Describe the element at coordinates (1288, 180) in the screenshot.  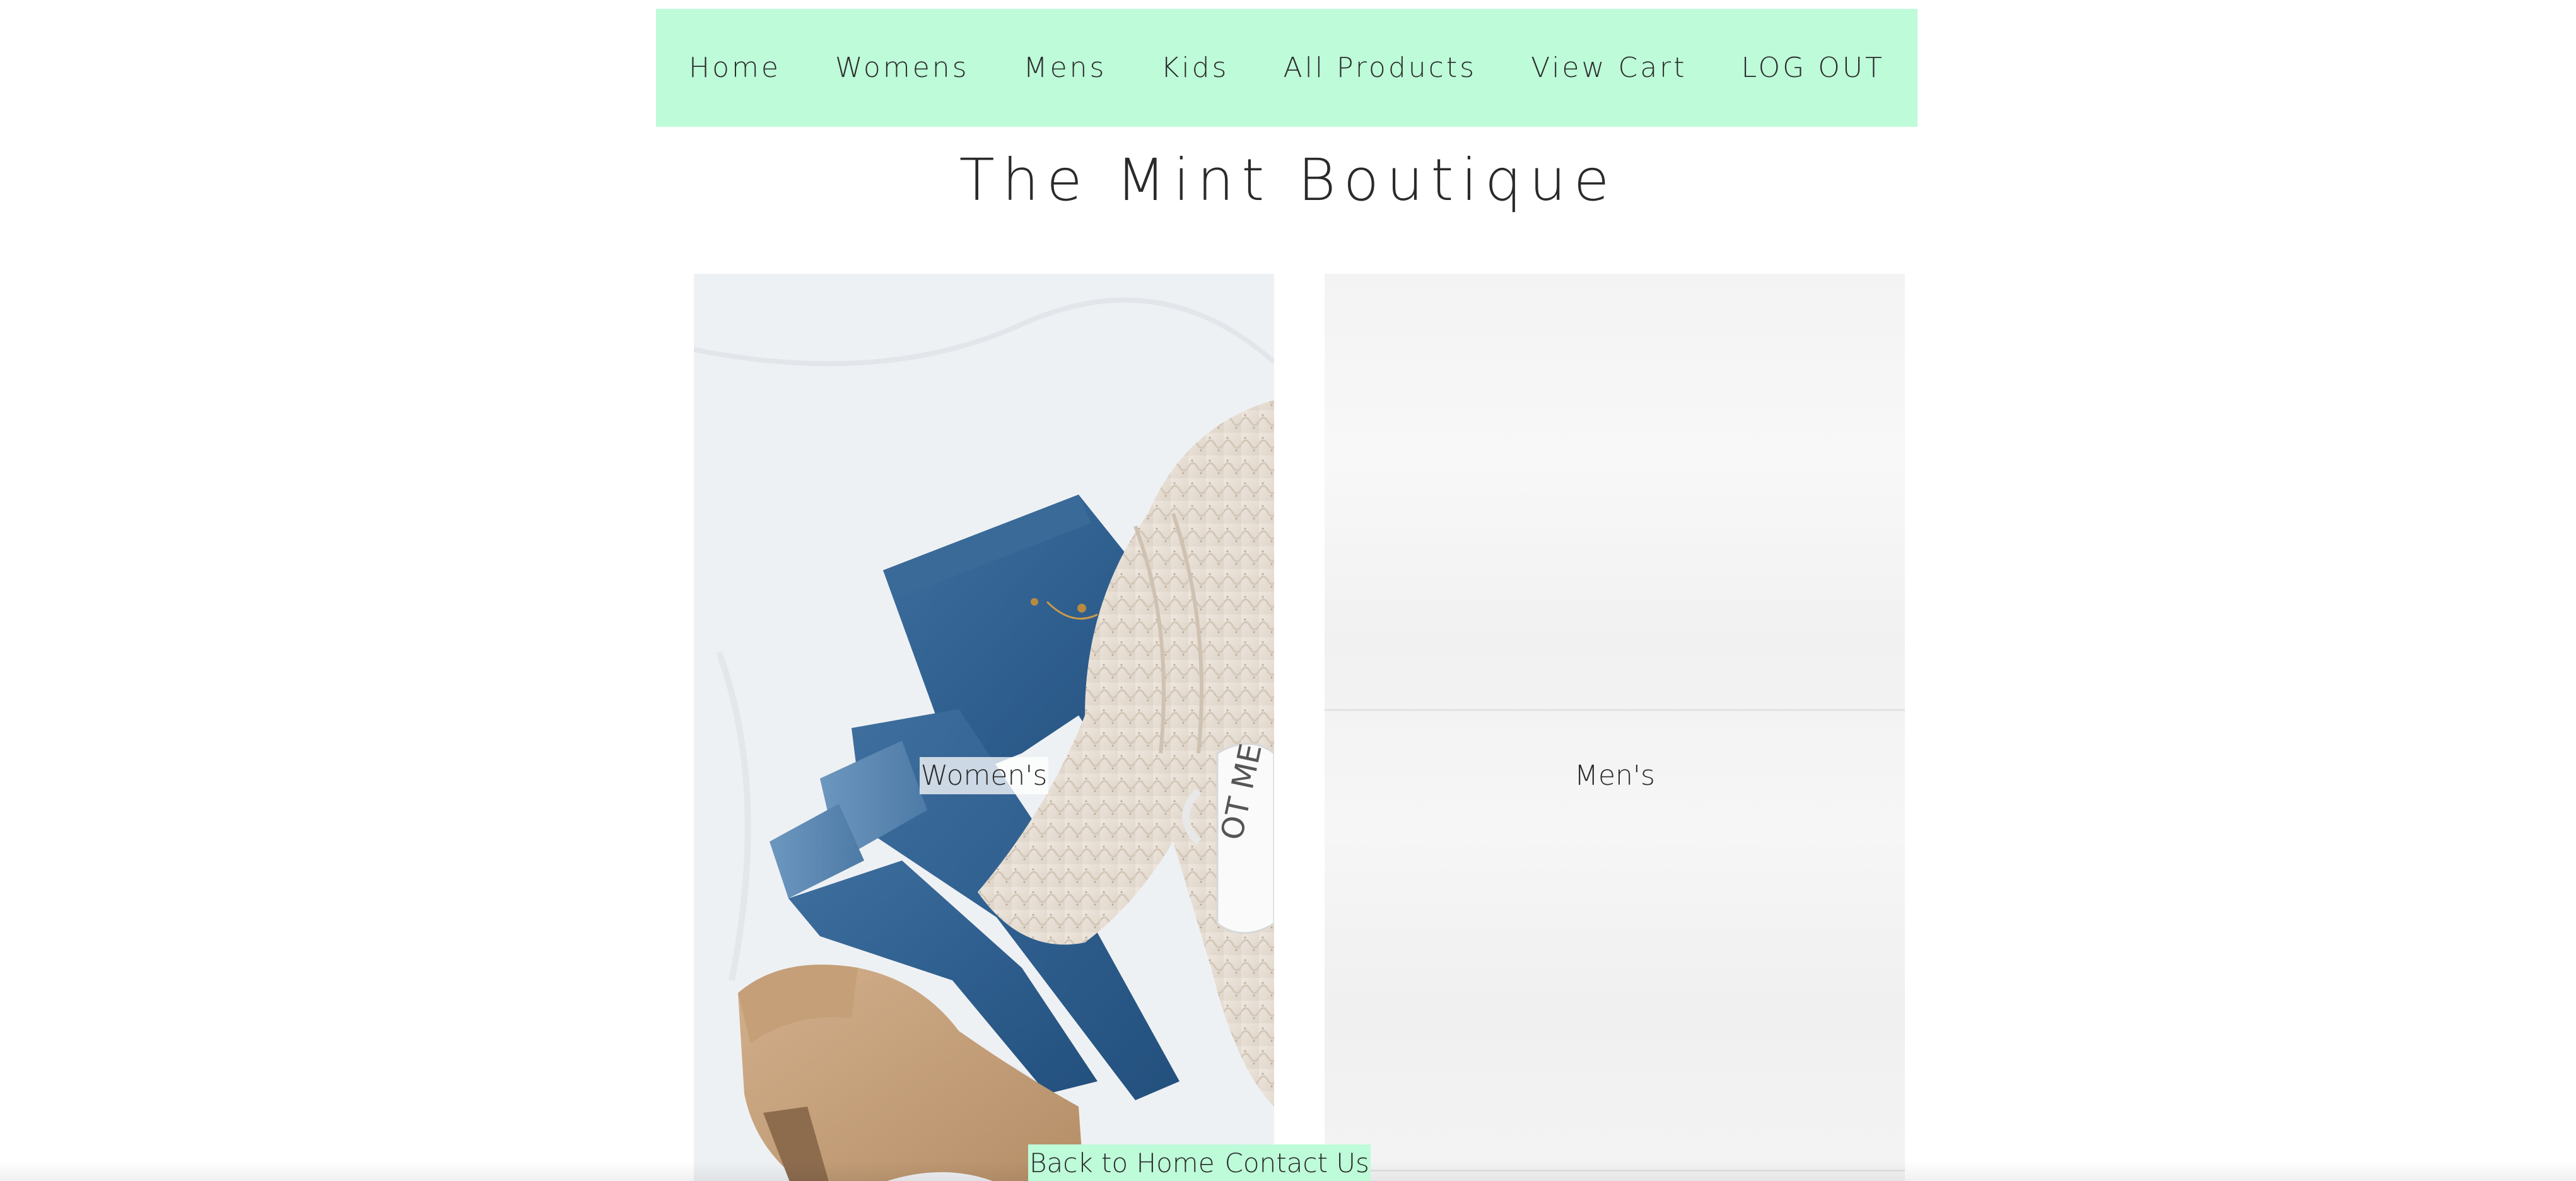
I see `site-title: The Mint Boutique` at that location.